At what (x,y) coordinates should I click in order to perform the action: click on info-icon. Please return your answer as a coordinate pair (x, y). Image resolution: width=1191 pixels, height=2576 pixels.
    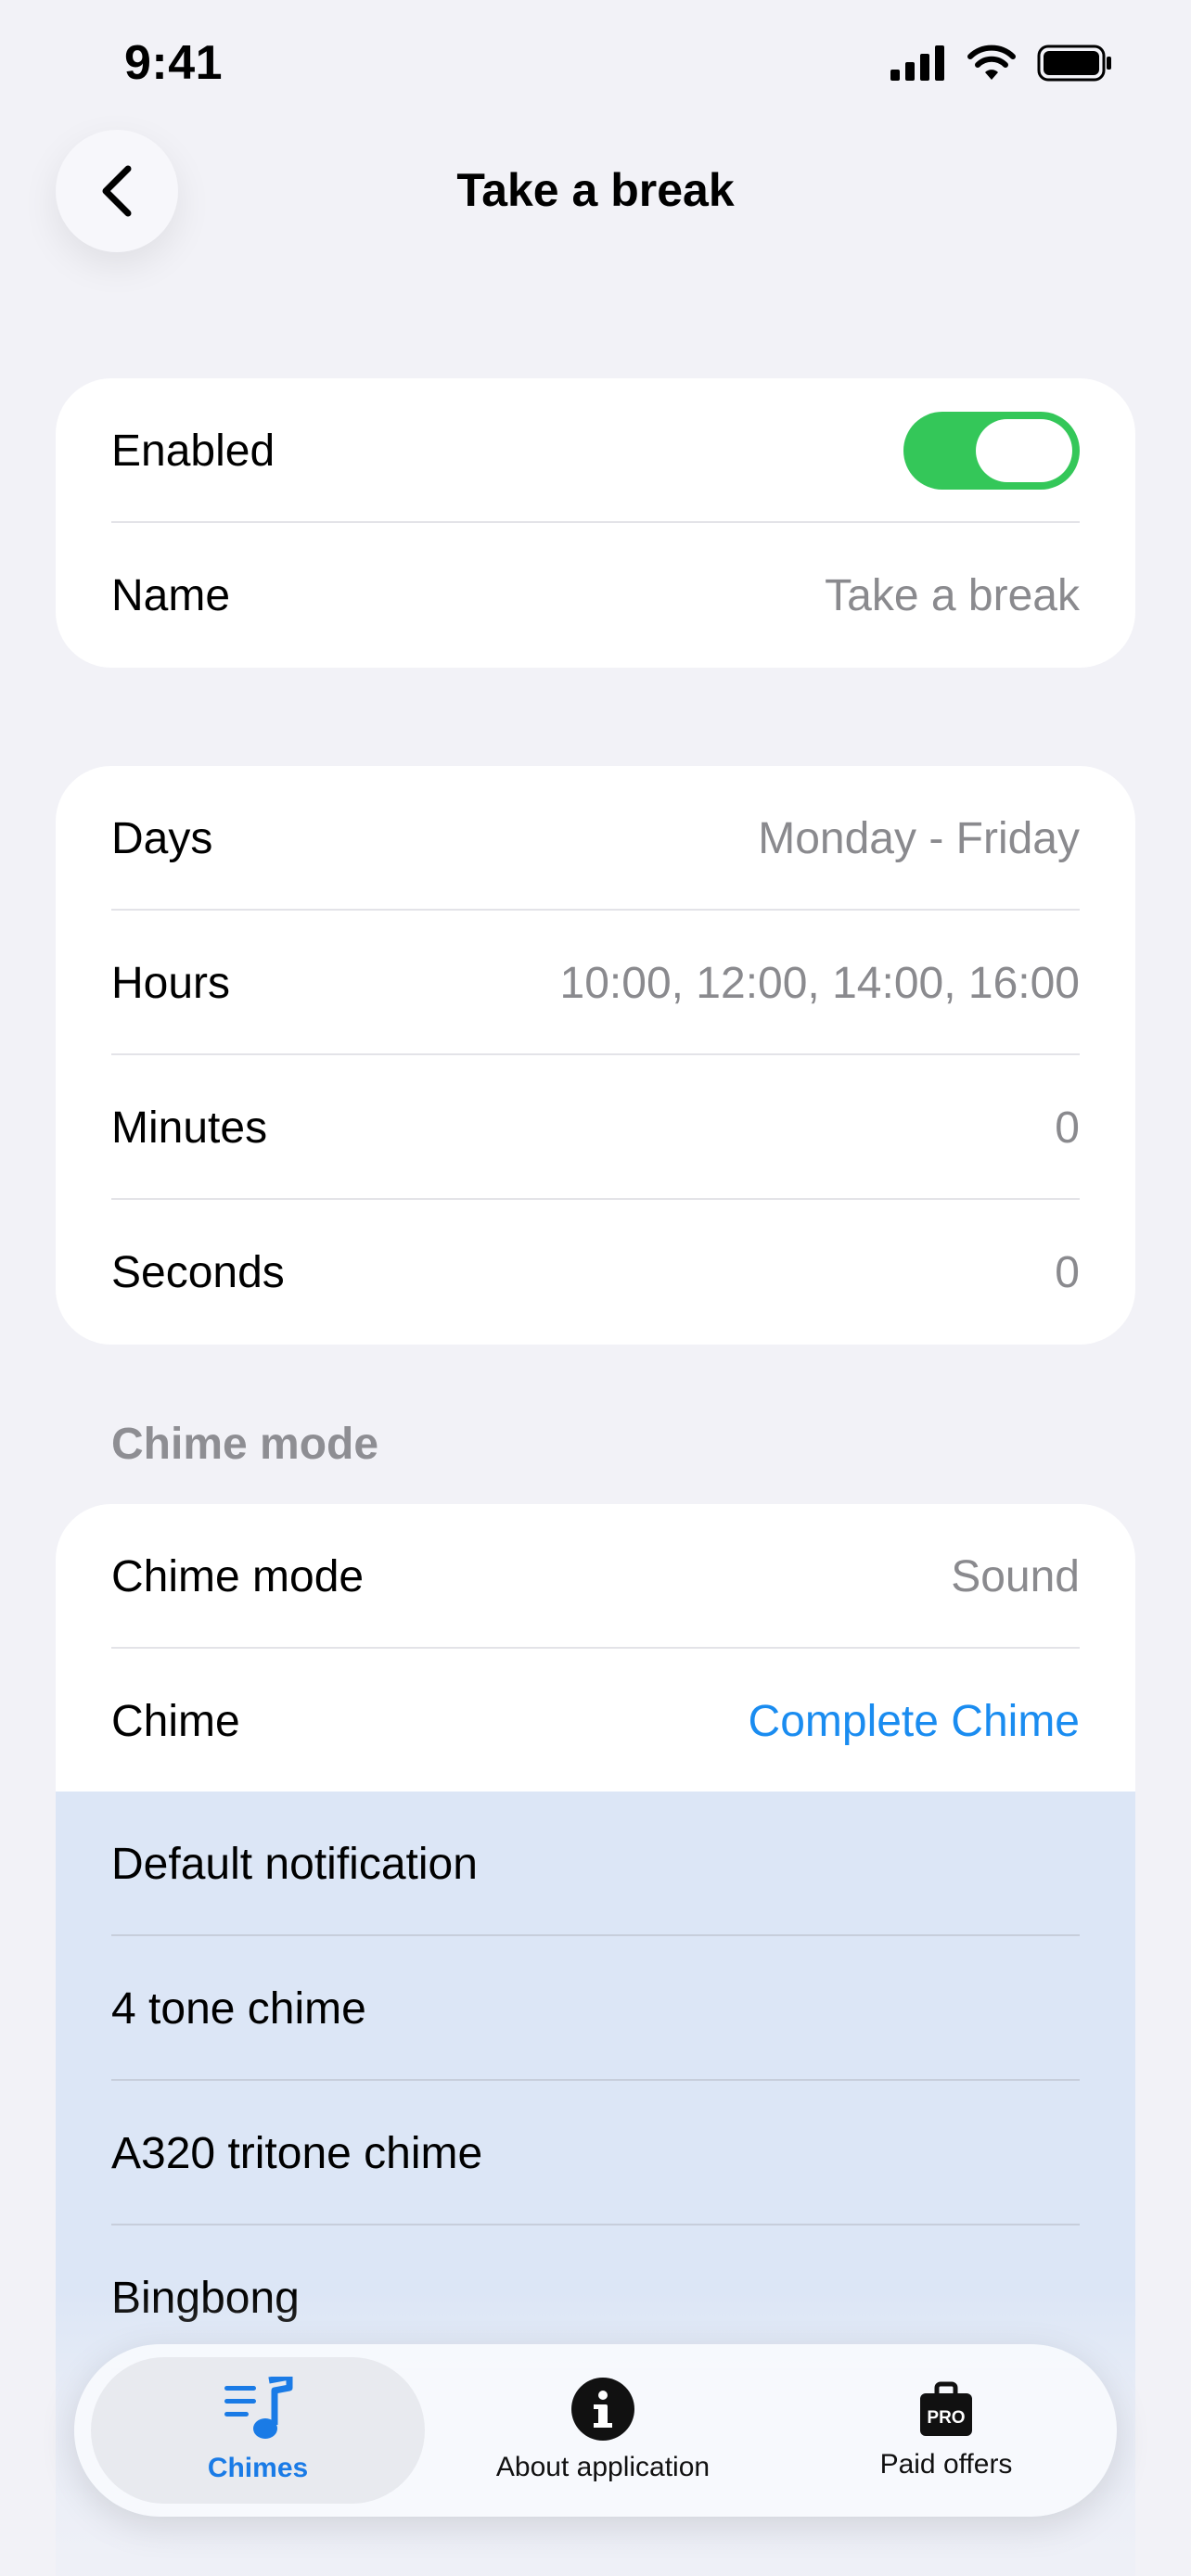
    Looking at the image, I should click on (602, 2409).